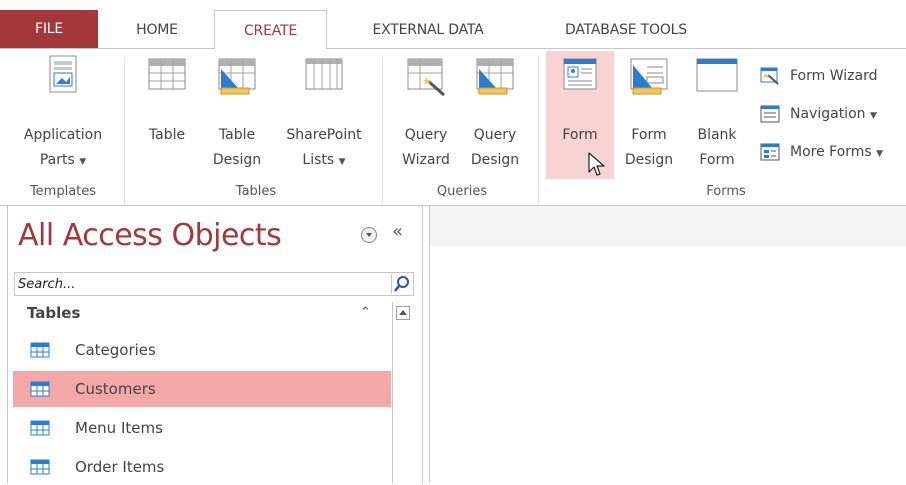  Describe the element at coordinates (426, 77) in the screenshot. I see `query-wizard-icon` at that location.